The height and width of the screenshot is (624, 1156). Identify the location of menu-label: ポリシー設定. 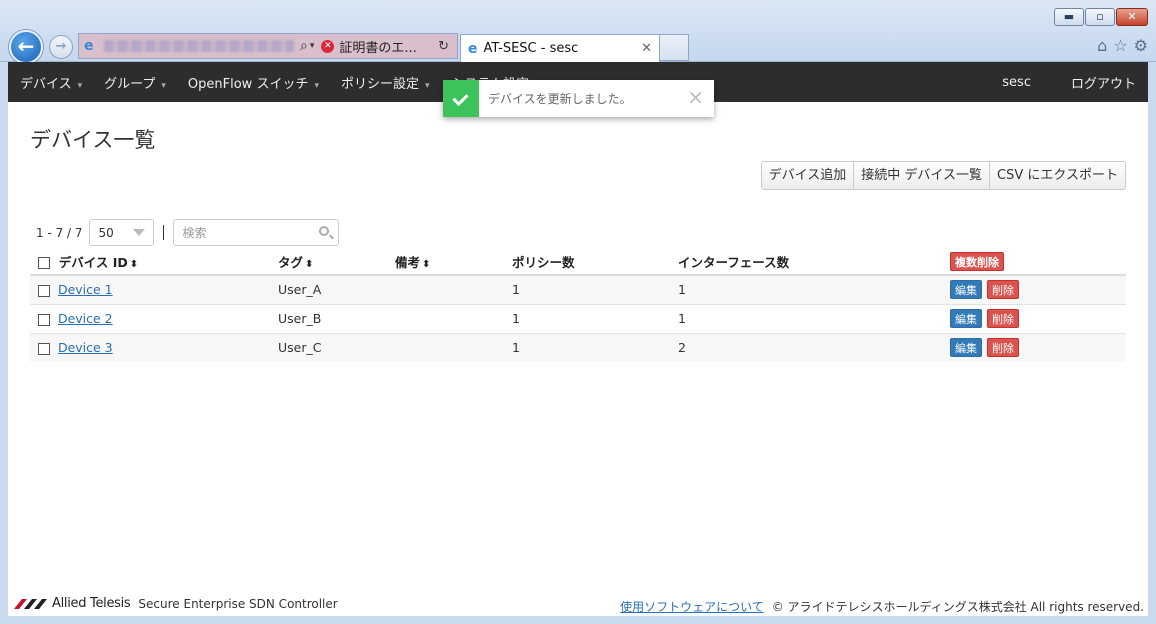
(379, 84).